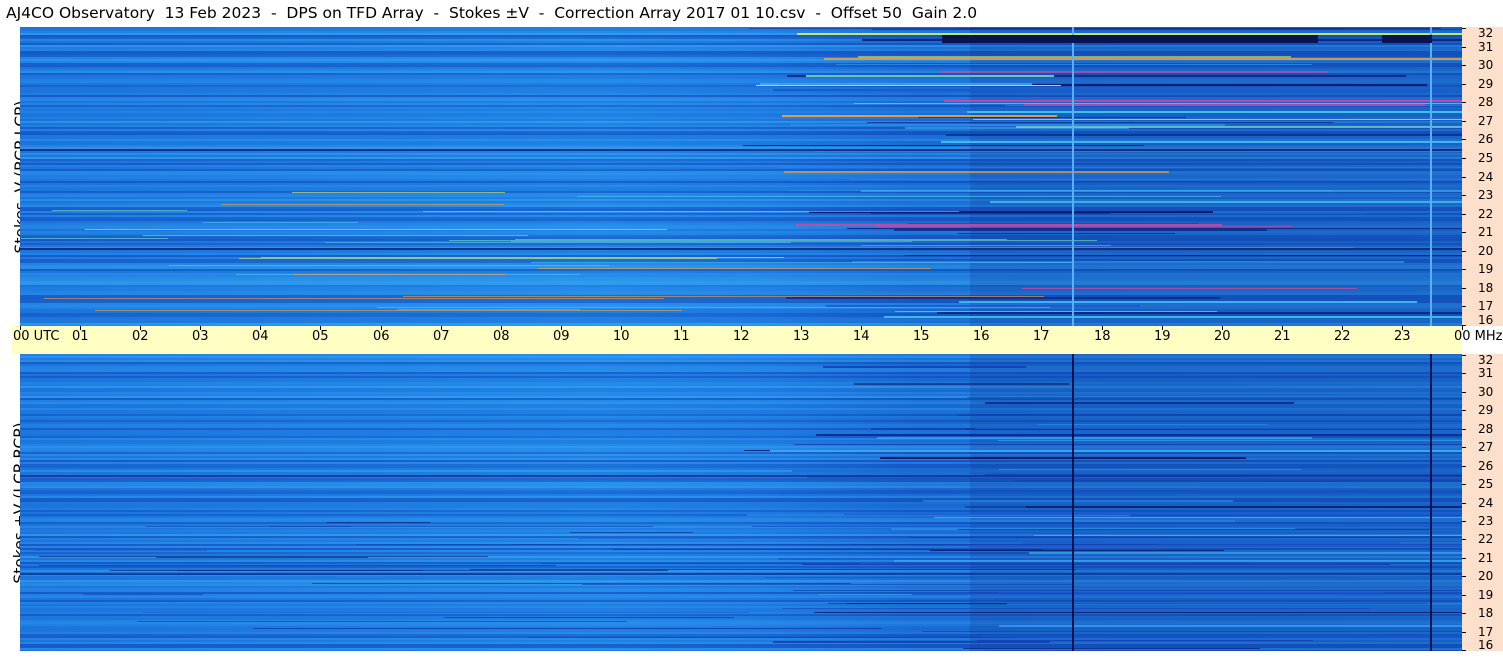 The height and width of the screenshot is (672, 1503). I want to click on hour-label: 00 MHz, so click(1478, 336).